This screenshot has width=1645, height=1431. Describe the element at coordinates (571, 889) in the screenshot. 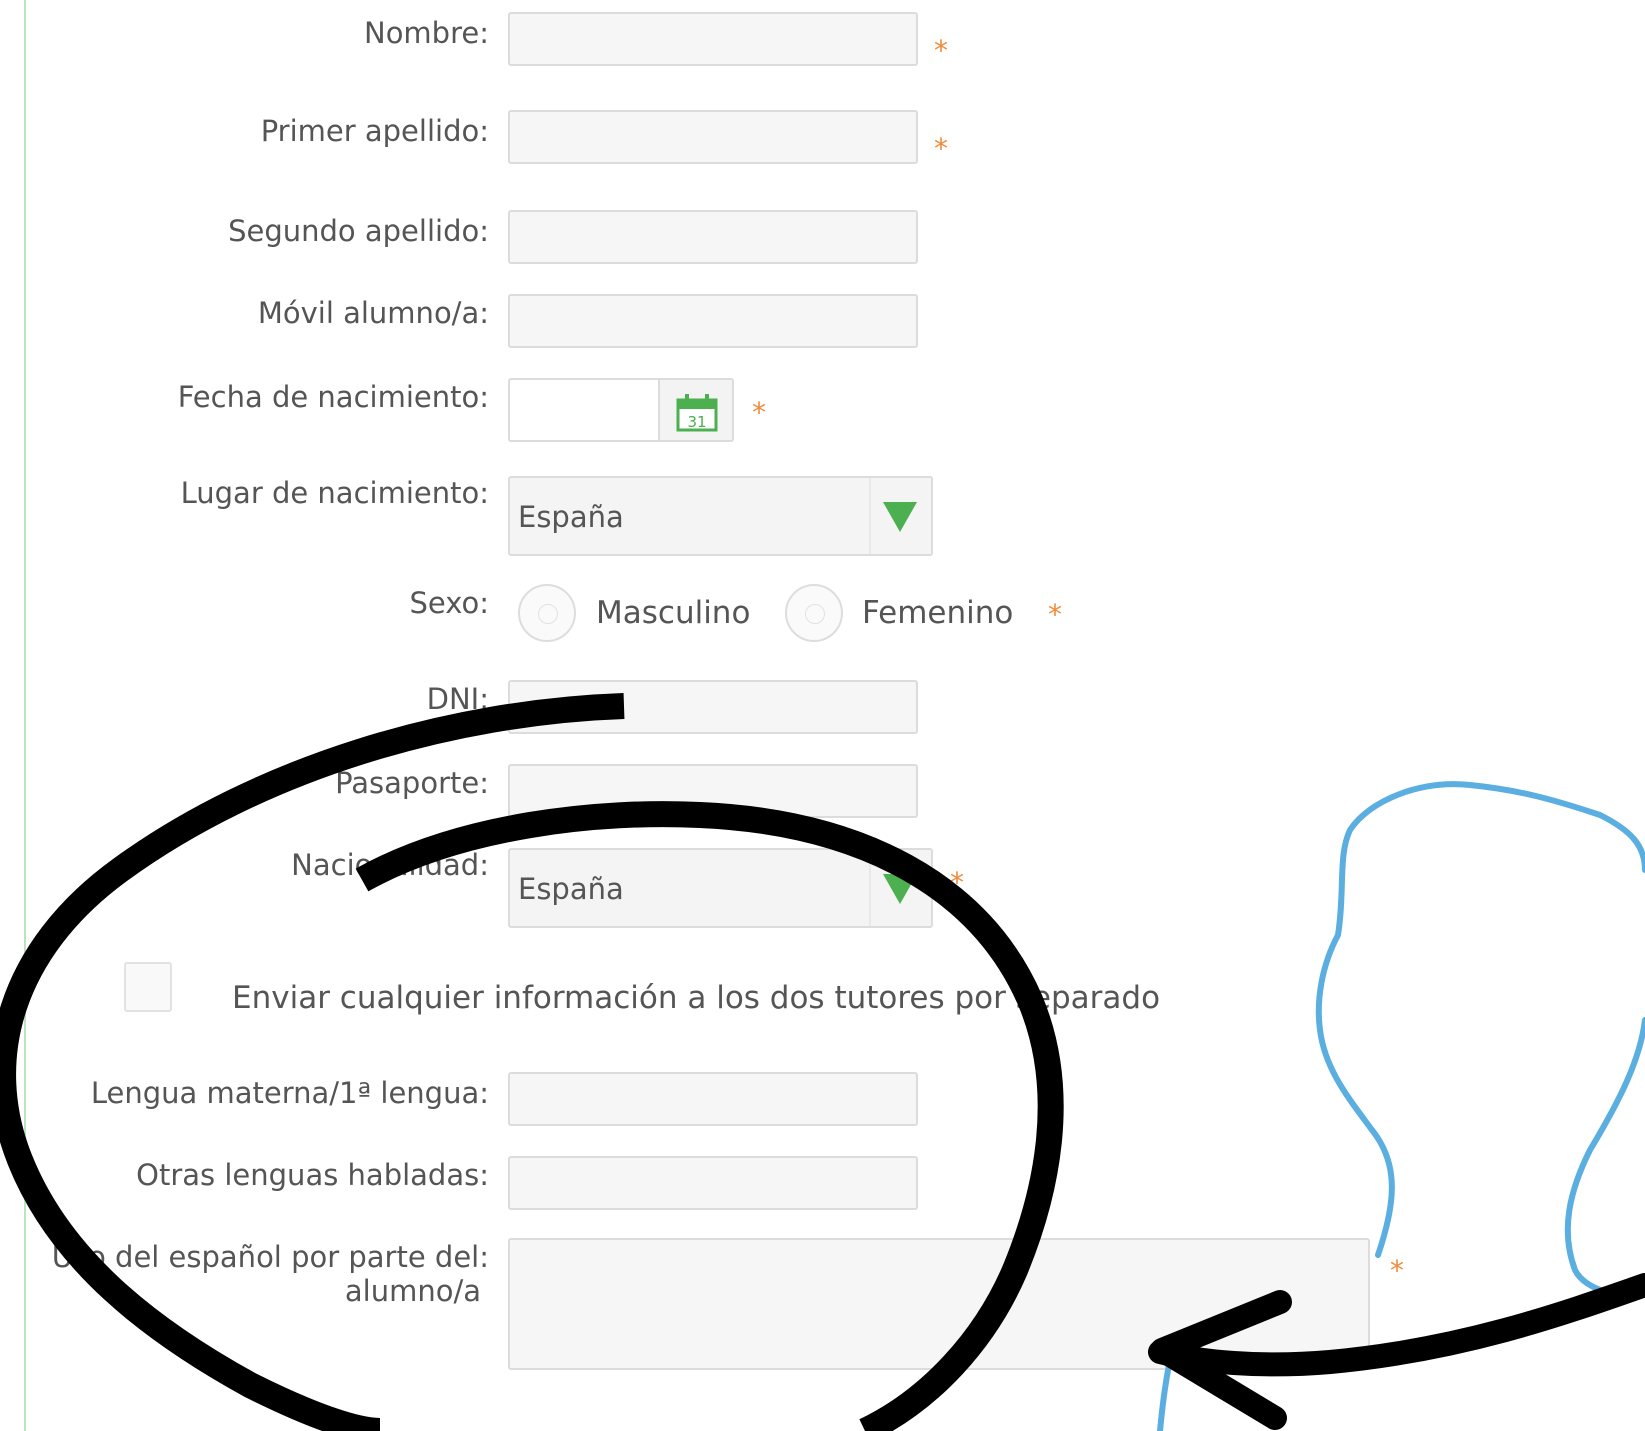

I see `nacionalidad-value: España` at that location.